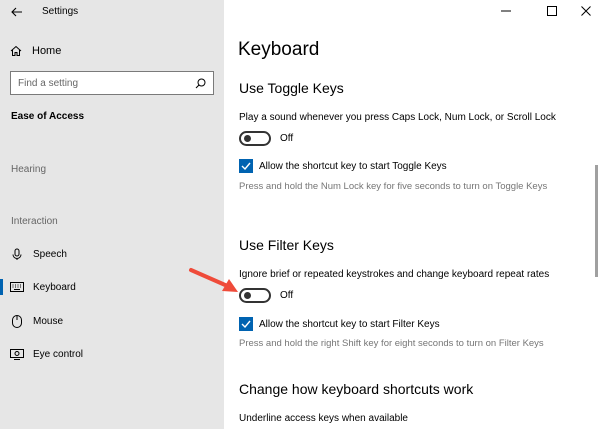 The width and height of the screenshot is (600, 429). What do you see at coordinates (50, 254) in the screenshot?
I see `sidebar-item-label: Speech` at bounding box center [50, 254].